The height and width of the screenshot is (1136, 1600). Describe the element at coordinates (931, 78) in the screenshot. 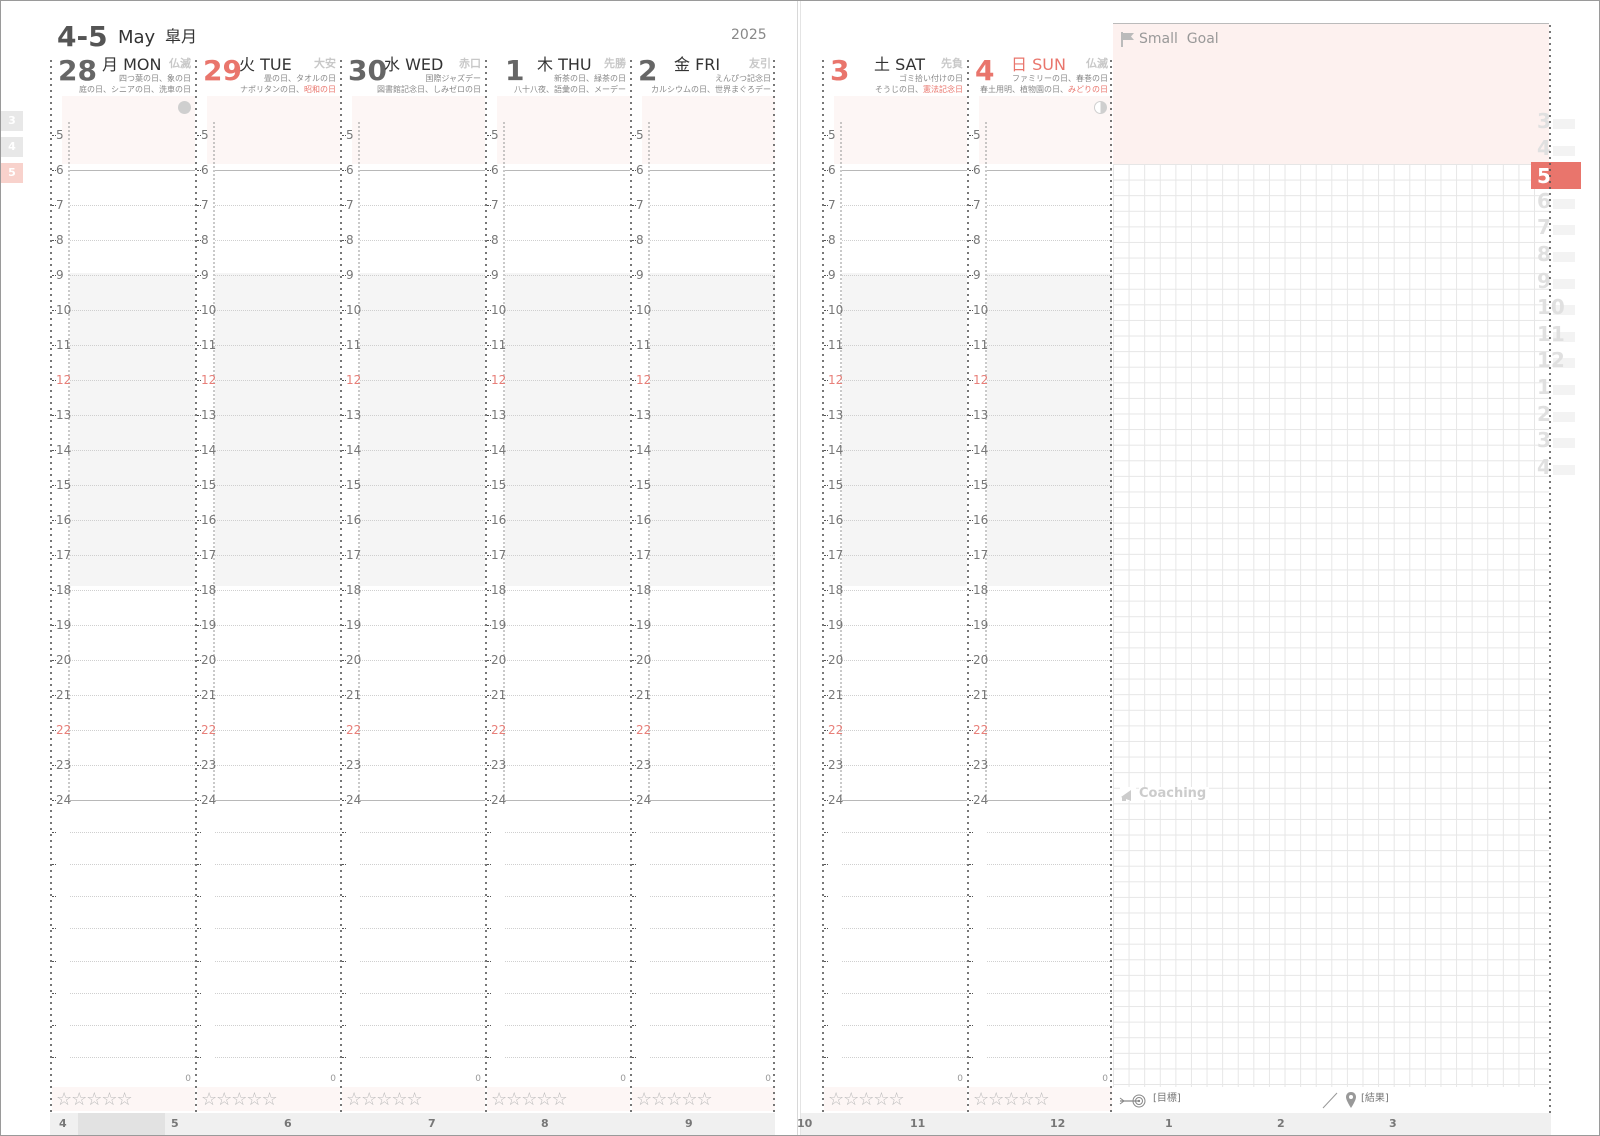

I see `memo-line-1: ゴミ拾い付けの日` at that location.